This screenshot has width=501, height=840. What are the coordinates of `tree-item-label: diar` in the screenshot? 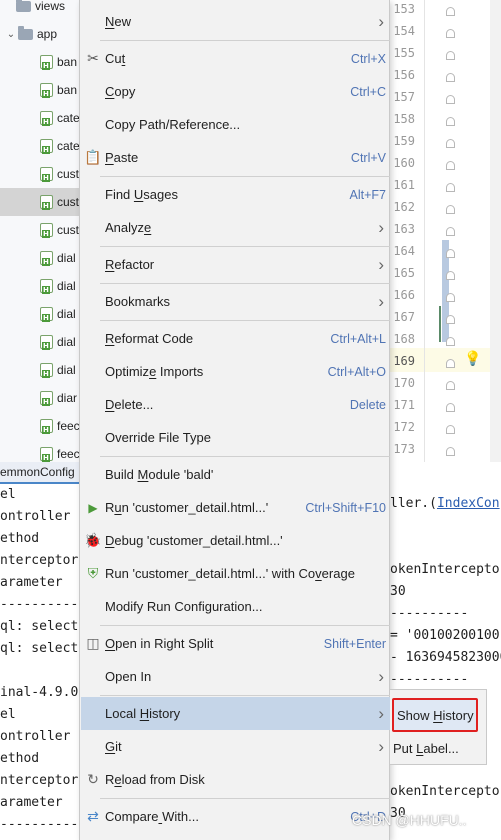 It's located at (67, 398).